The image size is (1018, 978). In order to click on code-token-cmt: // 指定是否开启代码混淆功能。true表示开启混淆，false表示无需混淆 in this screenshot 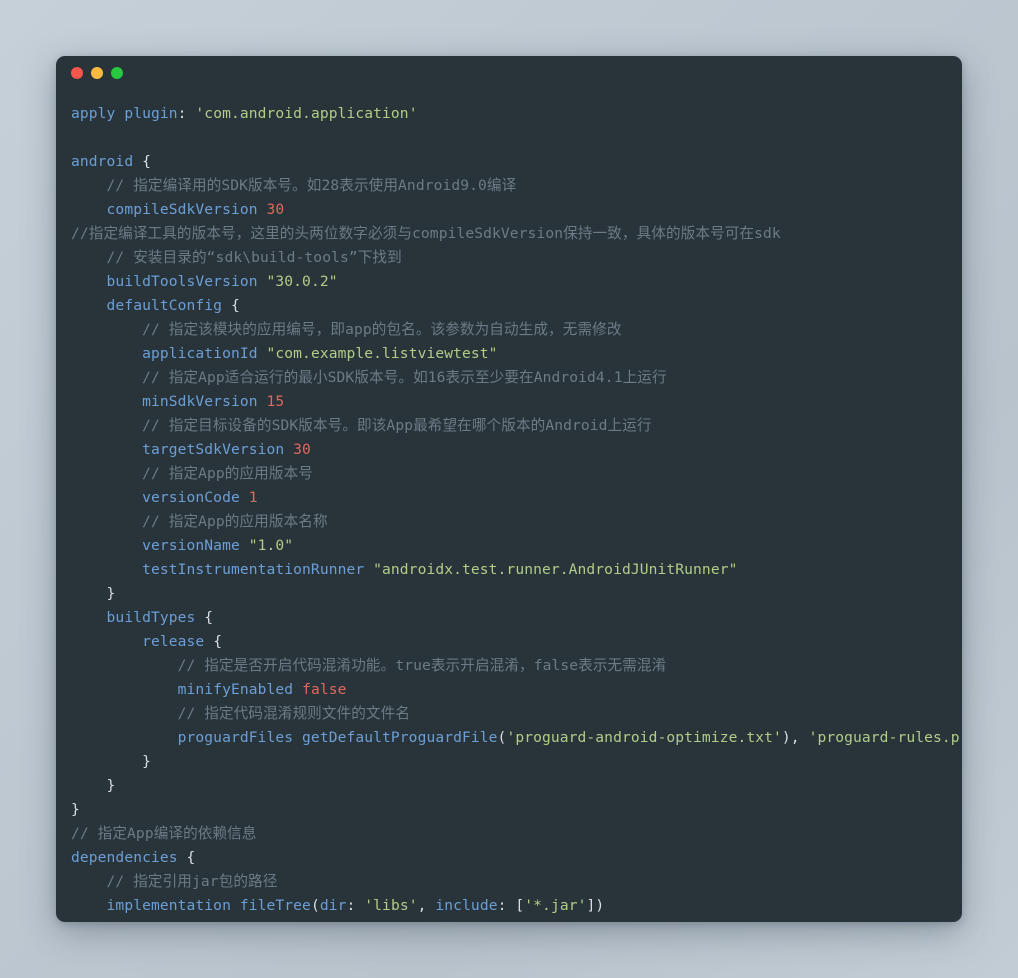, I will do `click(422, 665)`.